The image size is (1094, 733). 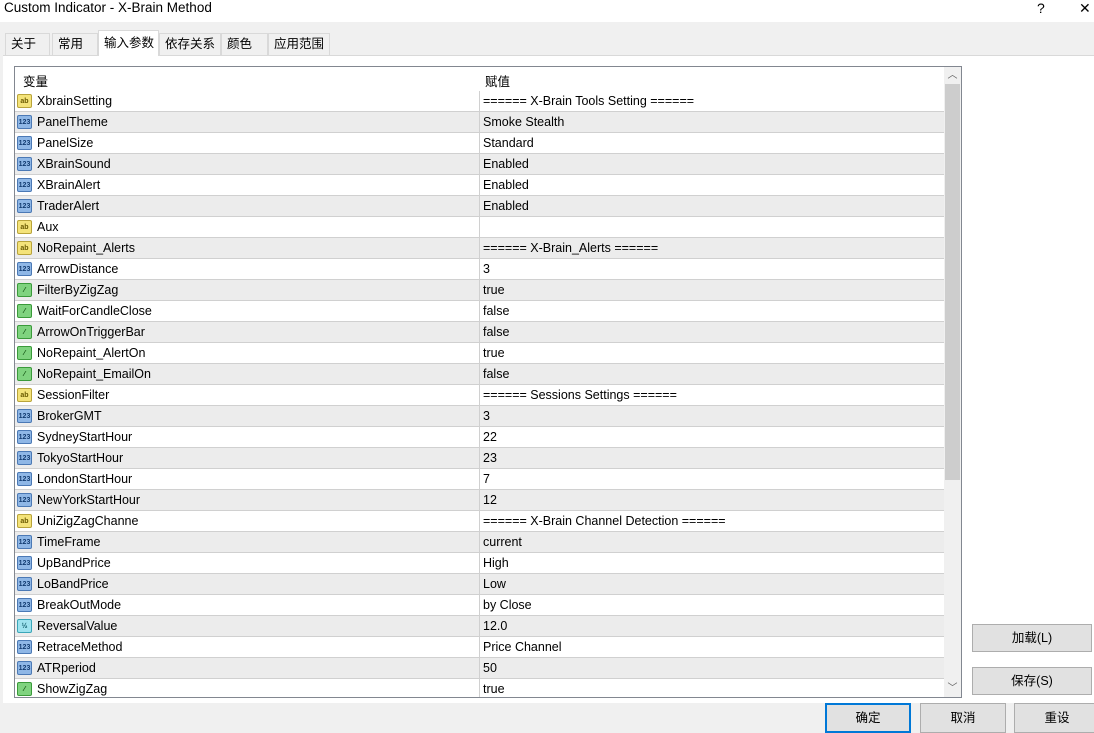 I want to click on table-row: 123 XBrainSound Enabled, so click(x=479, y=164).